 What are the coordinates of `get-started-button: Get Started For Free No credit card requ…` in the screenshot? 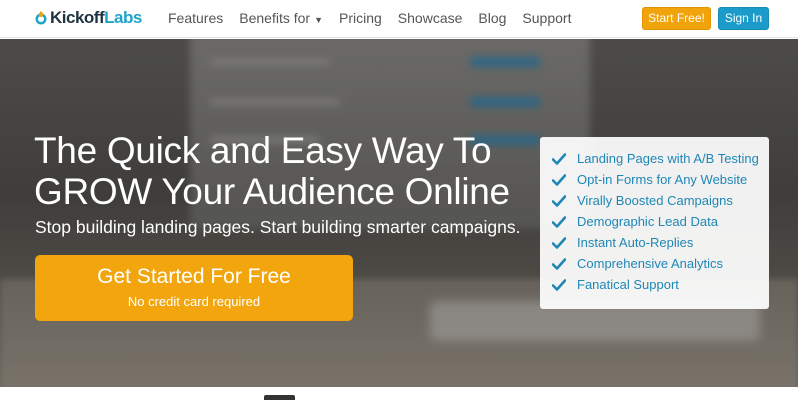 It's located at (194, 288).